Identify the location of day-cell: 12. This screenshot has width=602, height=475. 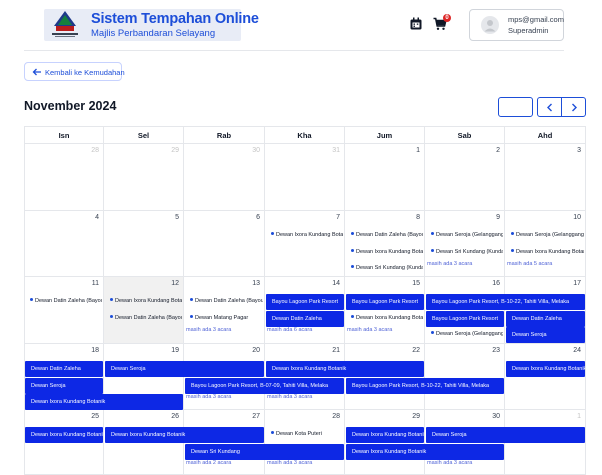
(144, 310).